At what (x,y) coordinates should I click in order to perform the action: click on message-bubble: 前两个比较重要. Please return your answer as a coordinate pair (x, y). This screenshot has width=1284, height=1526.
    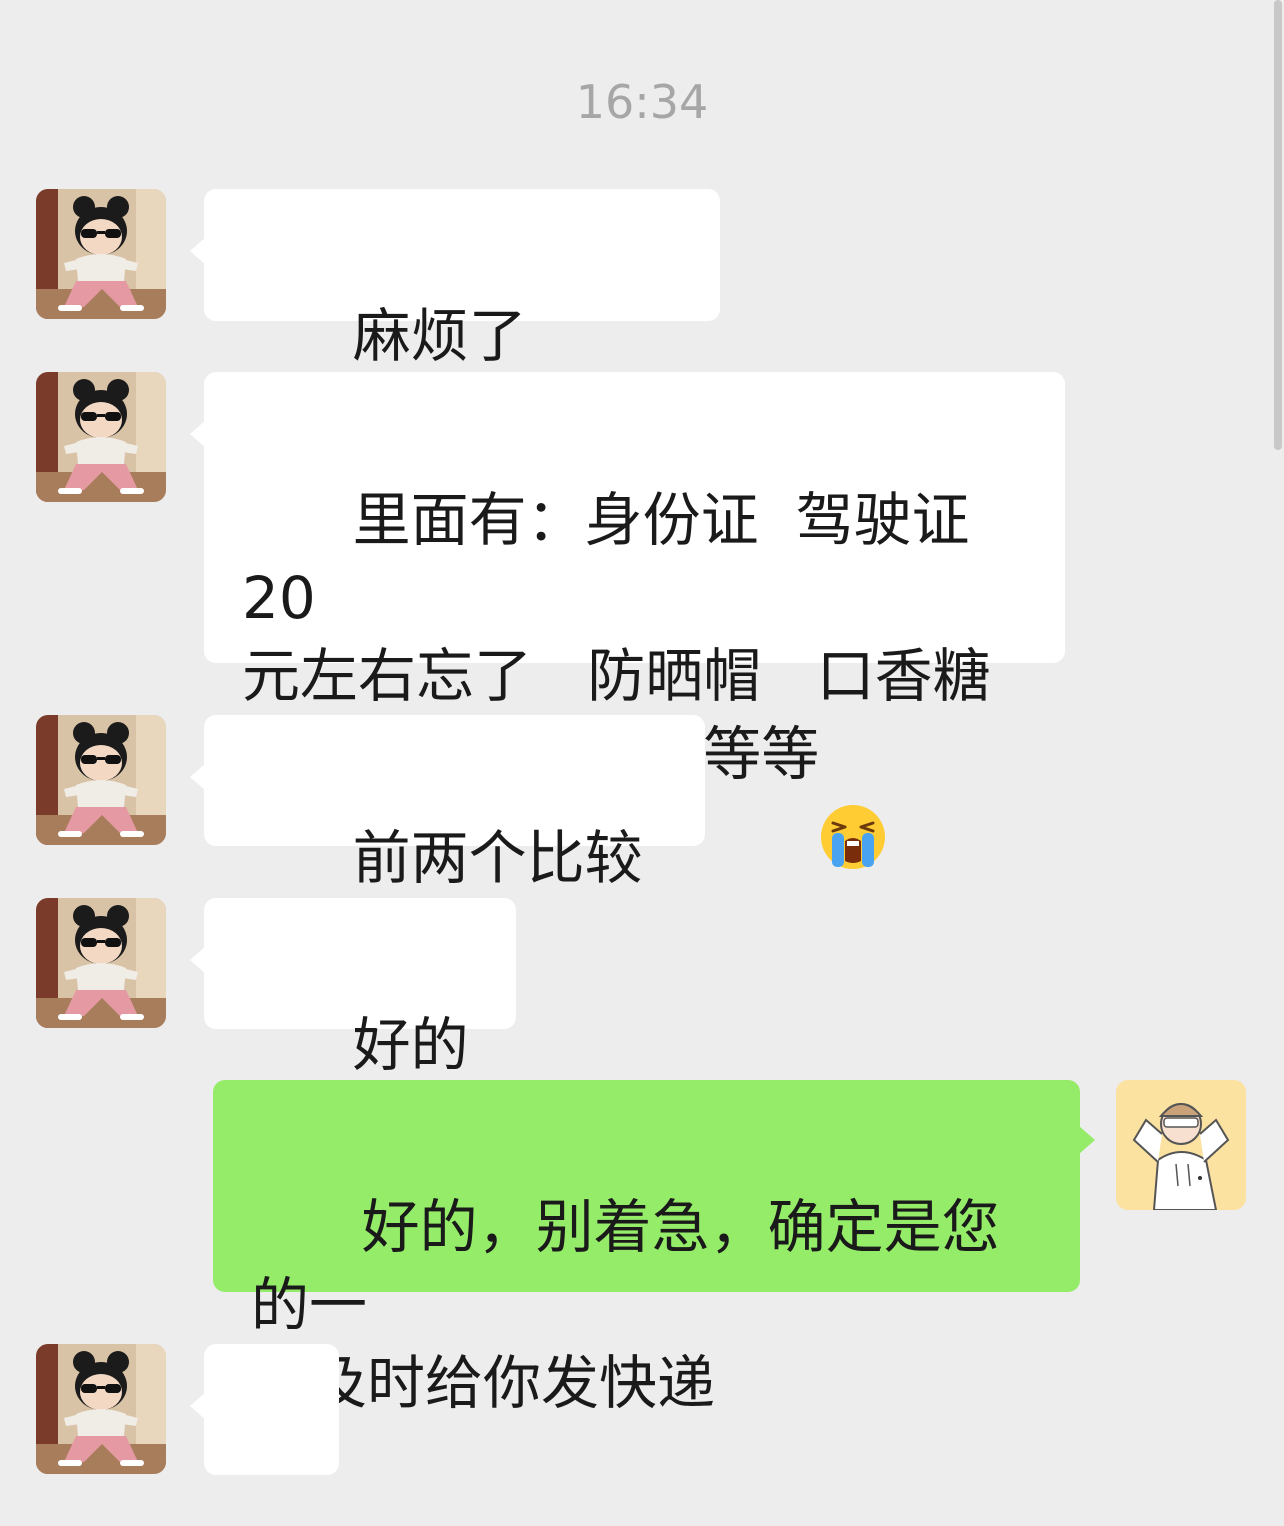
    Looking at the image, I should click on (447, 842).